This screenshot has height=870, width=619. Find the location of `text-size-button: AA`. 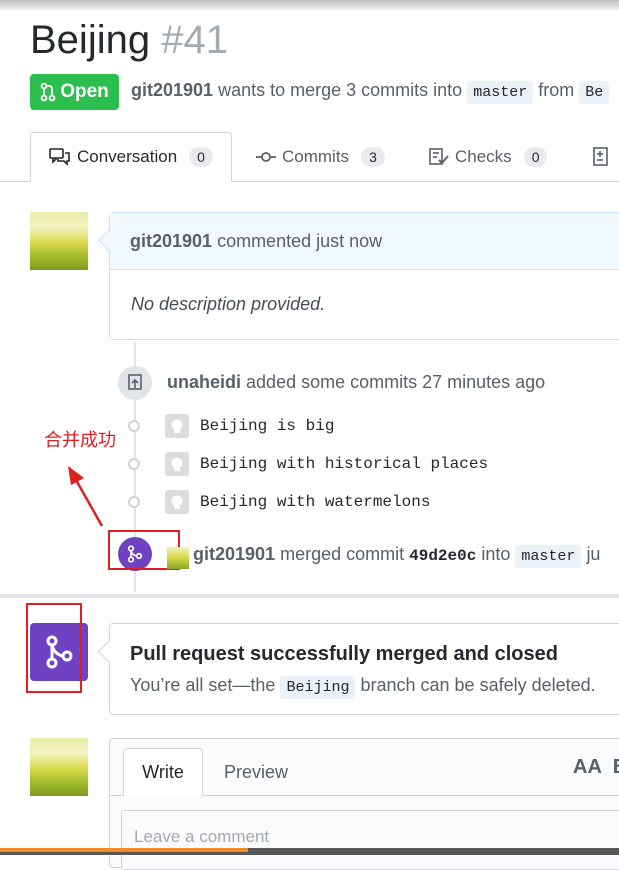

text-size-button: AA is located at coordinates (587, 767).